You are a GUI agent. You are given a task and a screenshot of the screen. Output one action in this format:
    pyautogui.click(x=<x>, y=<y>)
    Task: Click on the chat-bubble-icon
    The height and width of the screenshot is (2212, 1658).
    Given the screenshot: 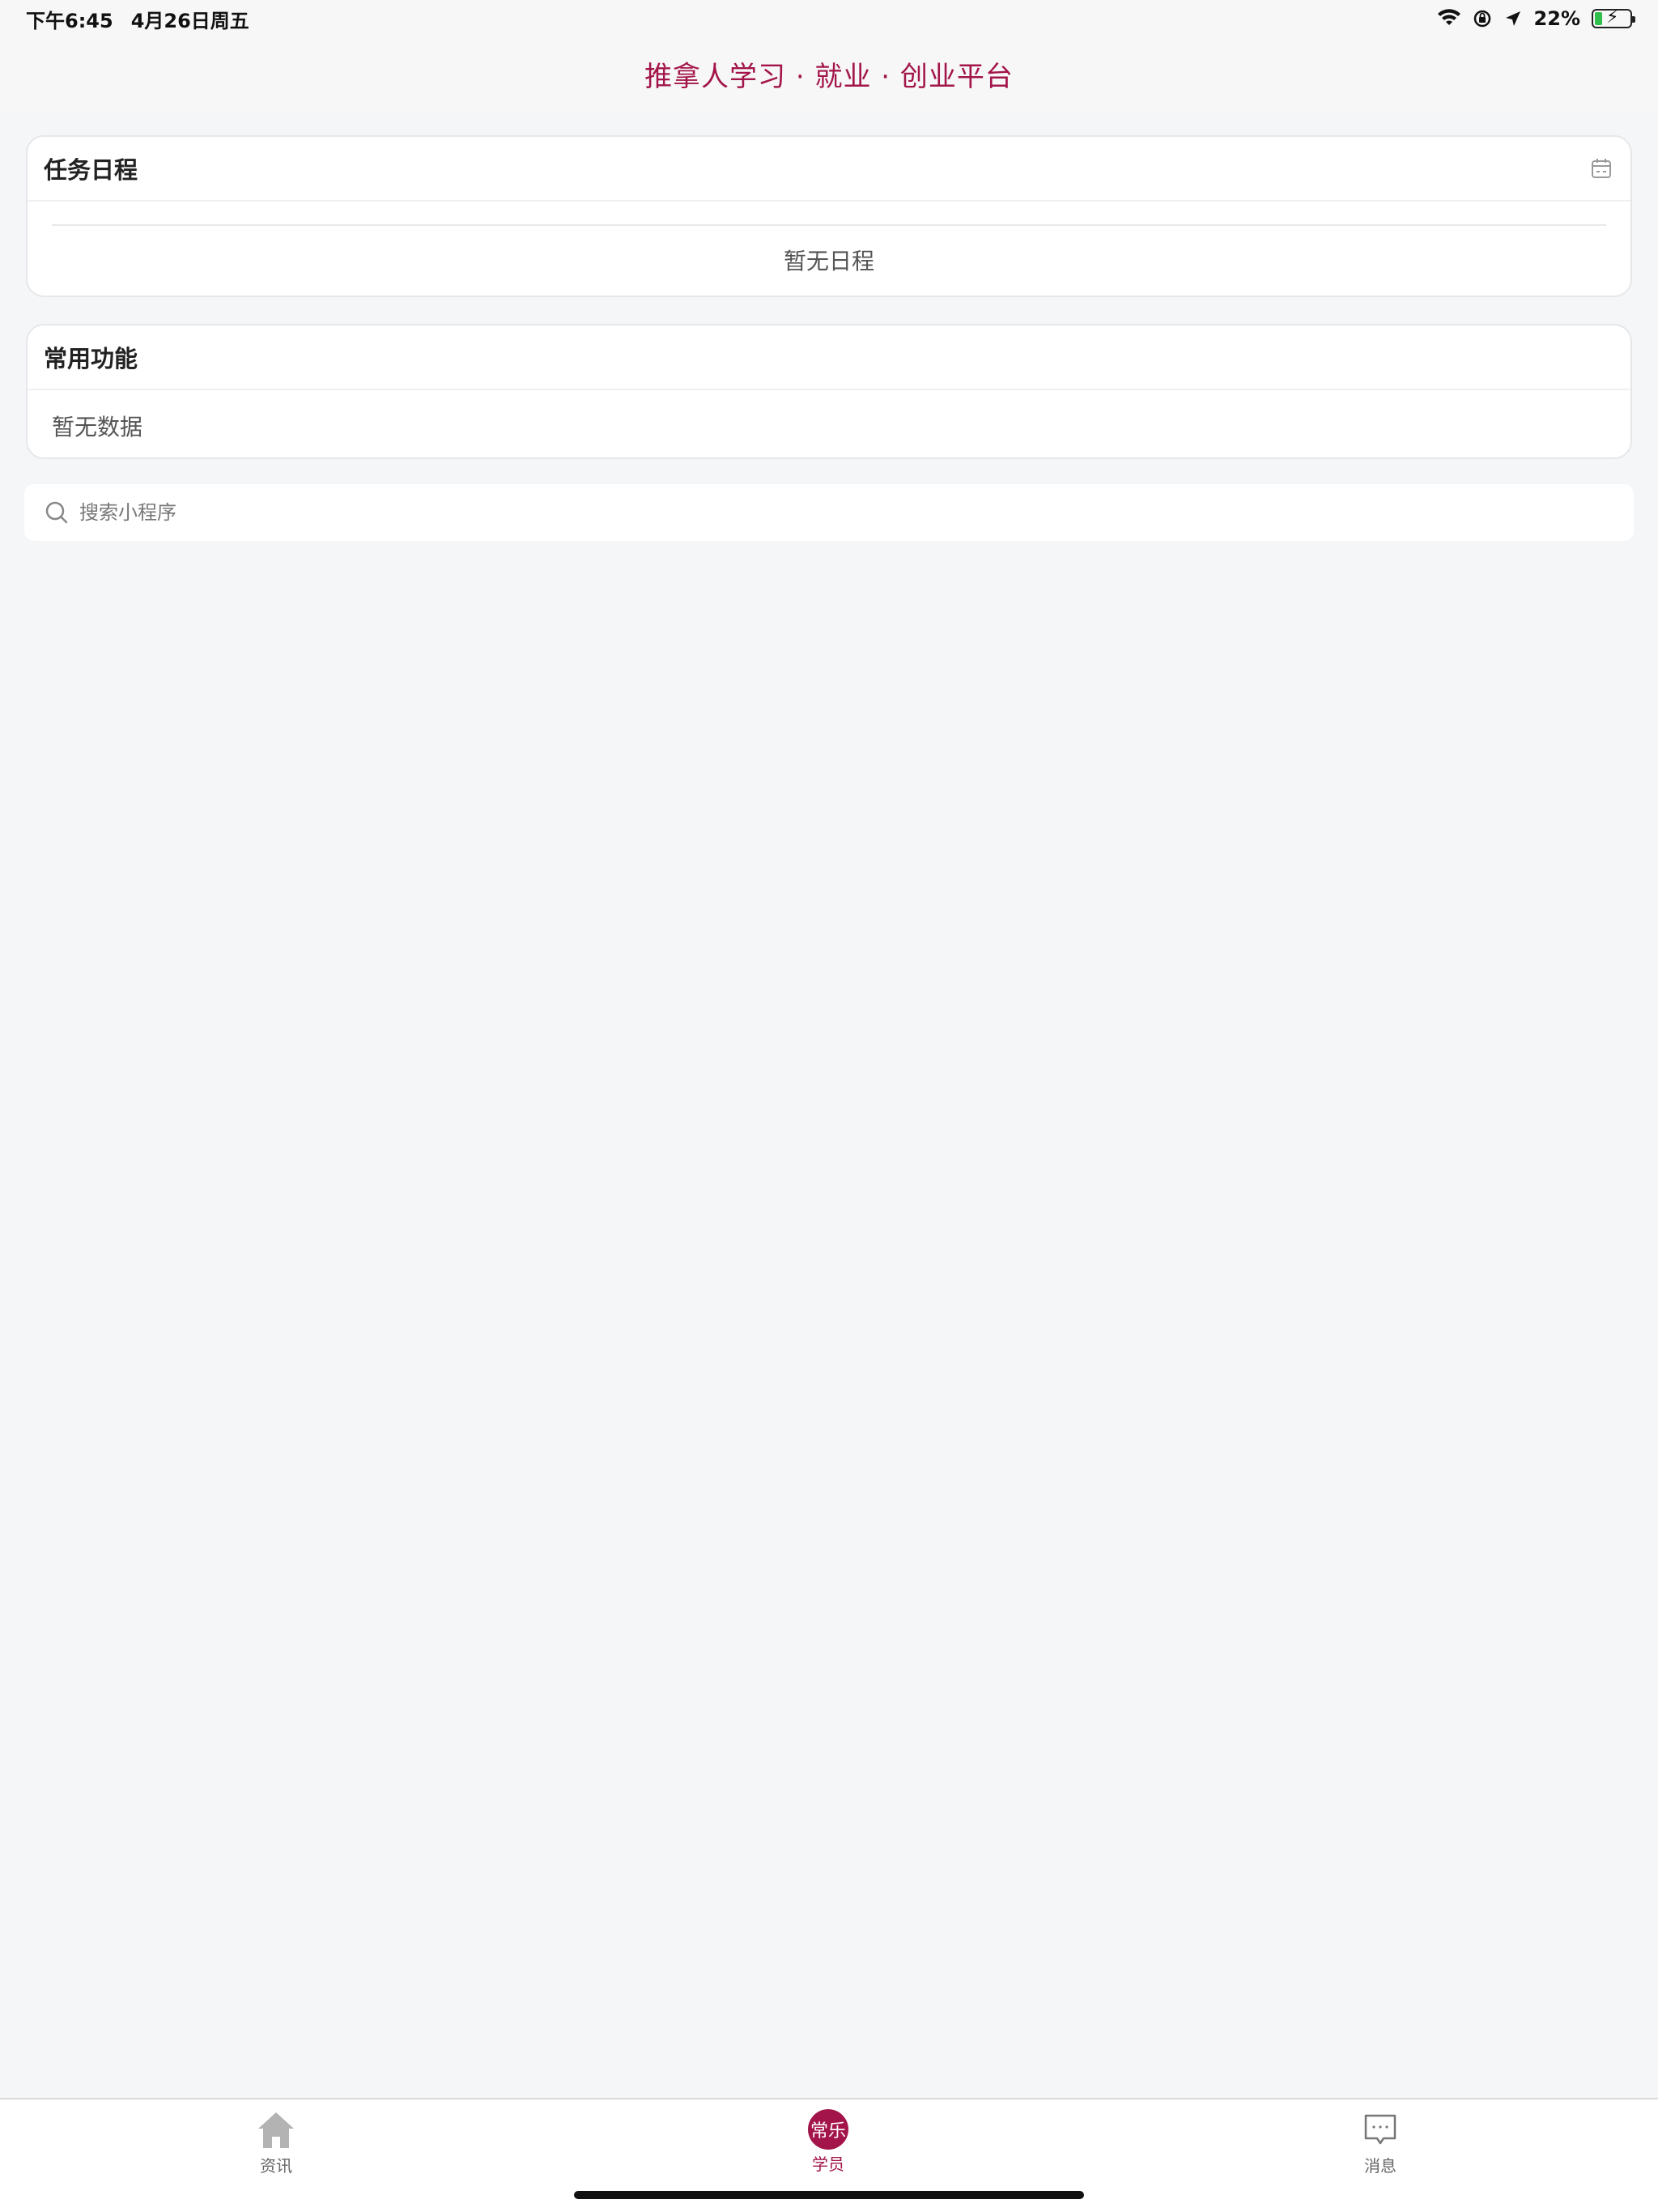 What is the action you would take?
    pyautogui.click(x=1380, y=2130)
    